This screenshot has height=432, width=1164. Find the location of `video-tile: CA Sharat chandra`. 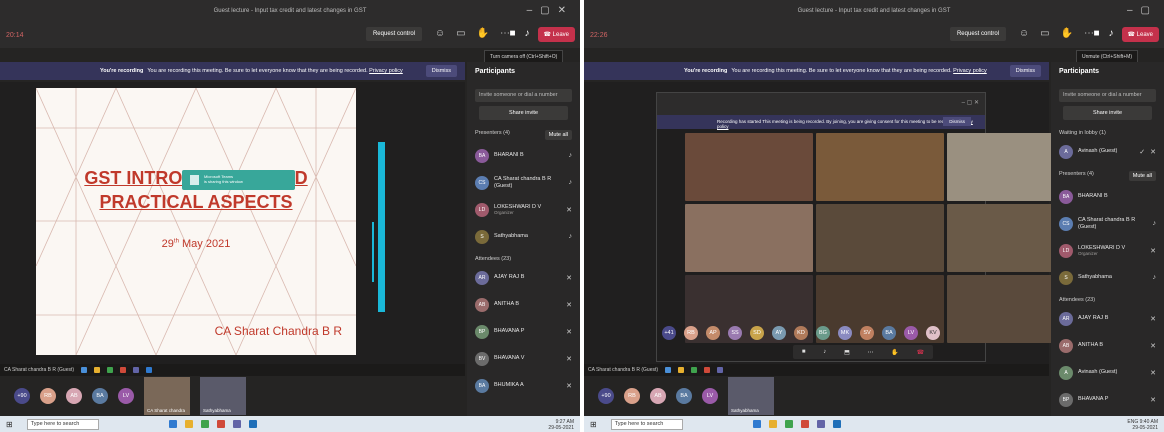

video-tile: CA Sharat chandra is located at coordinates (167, 396).